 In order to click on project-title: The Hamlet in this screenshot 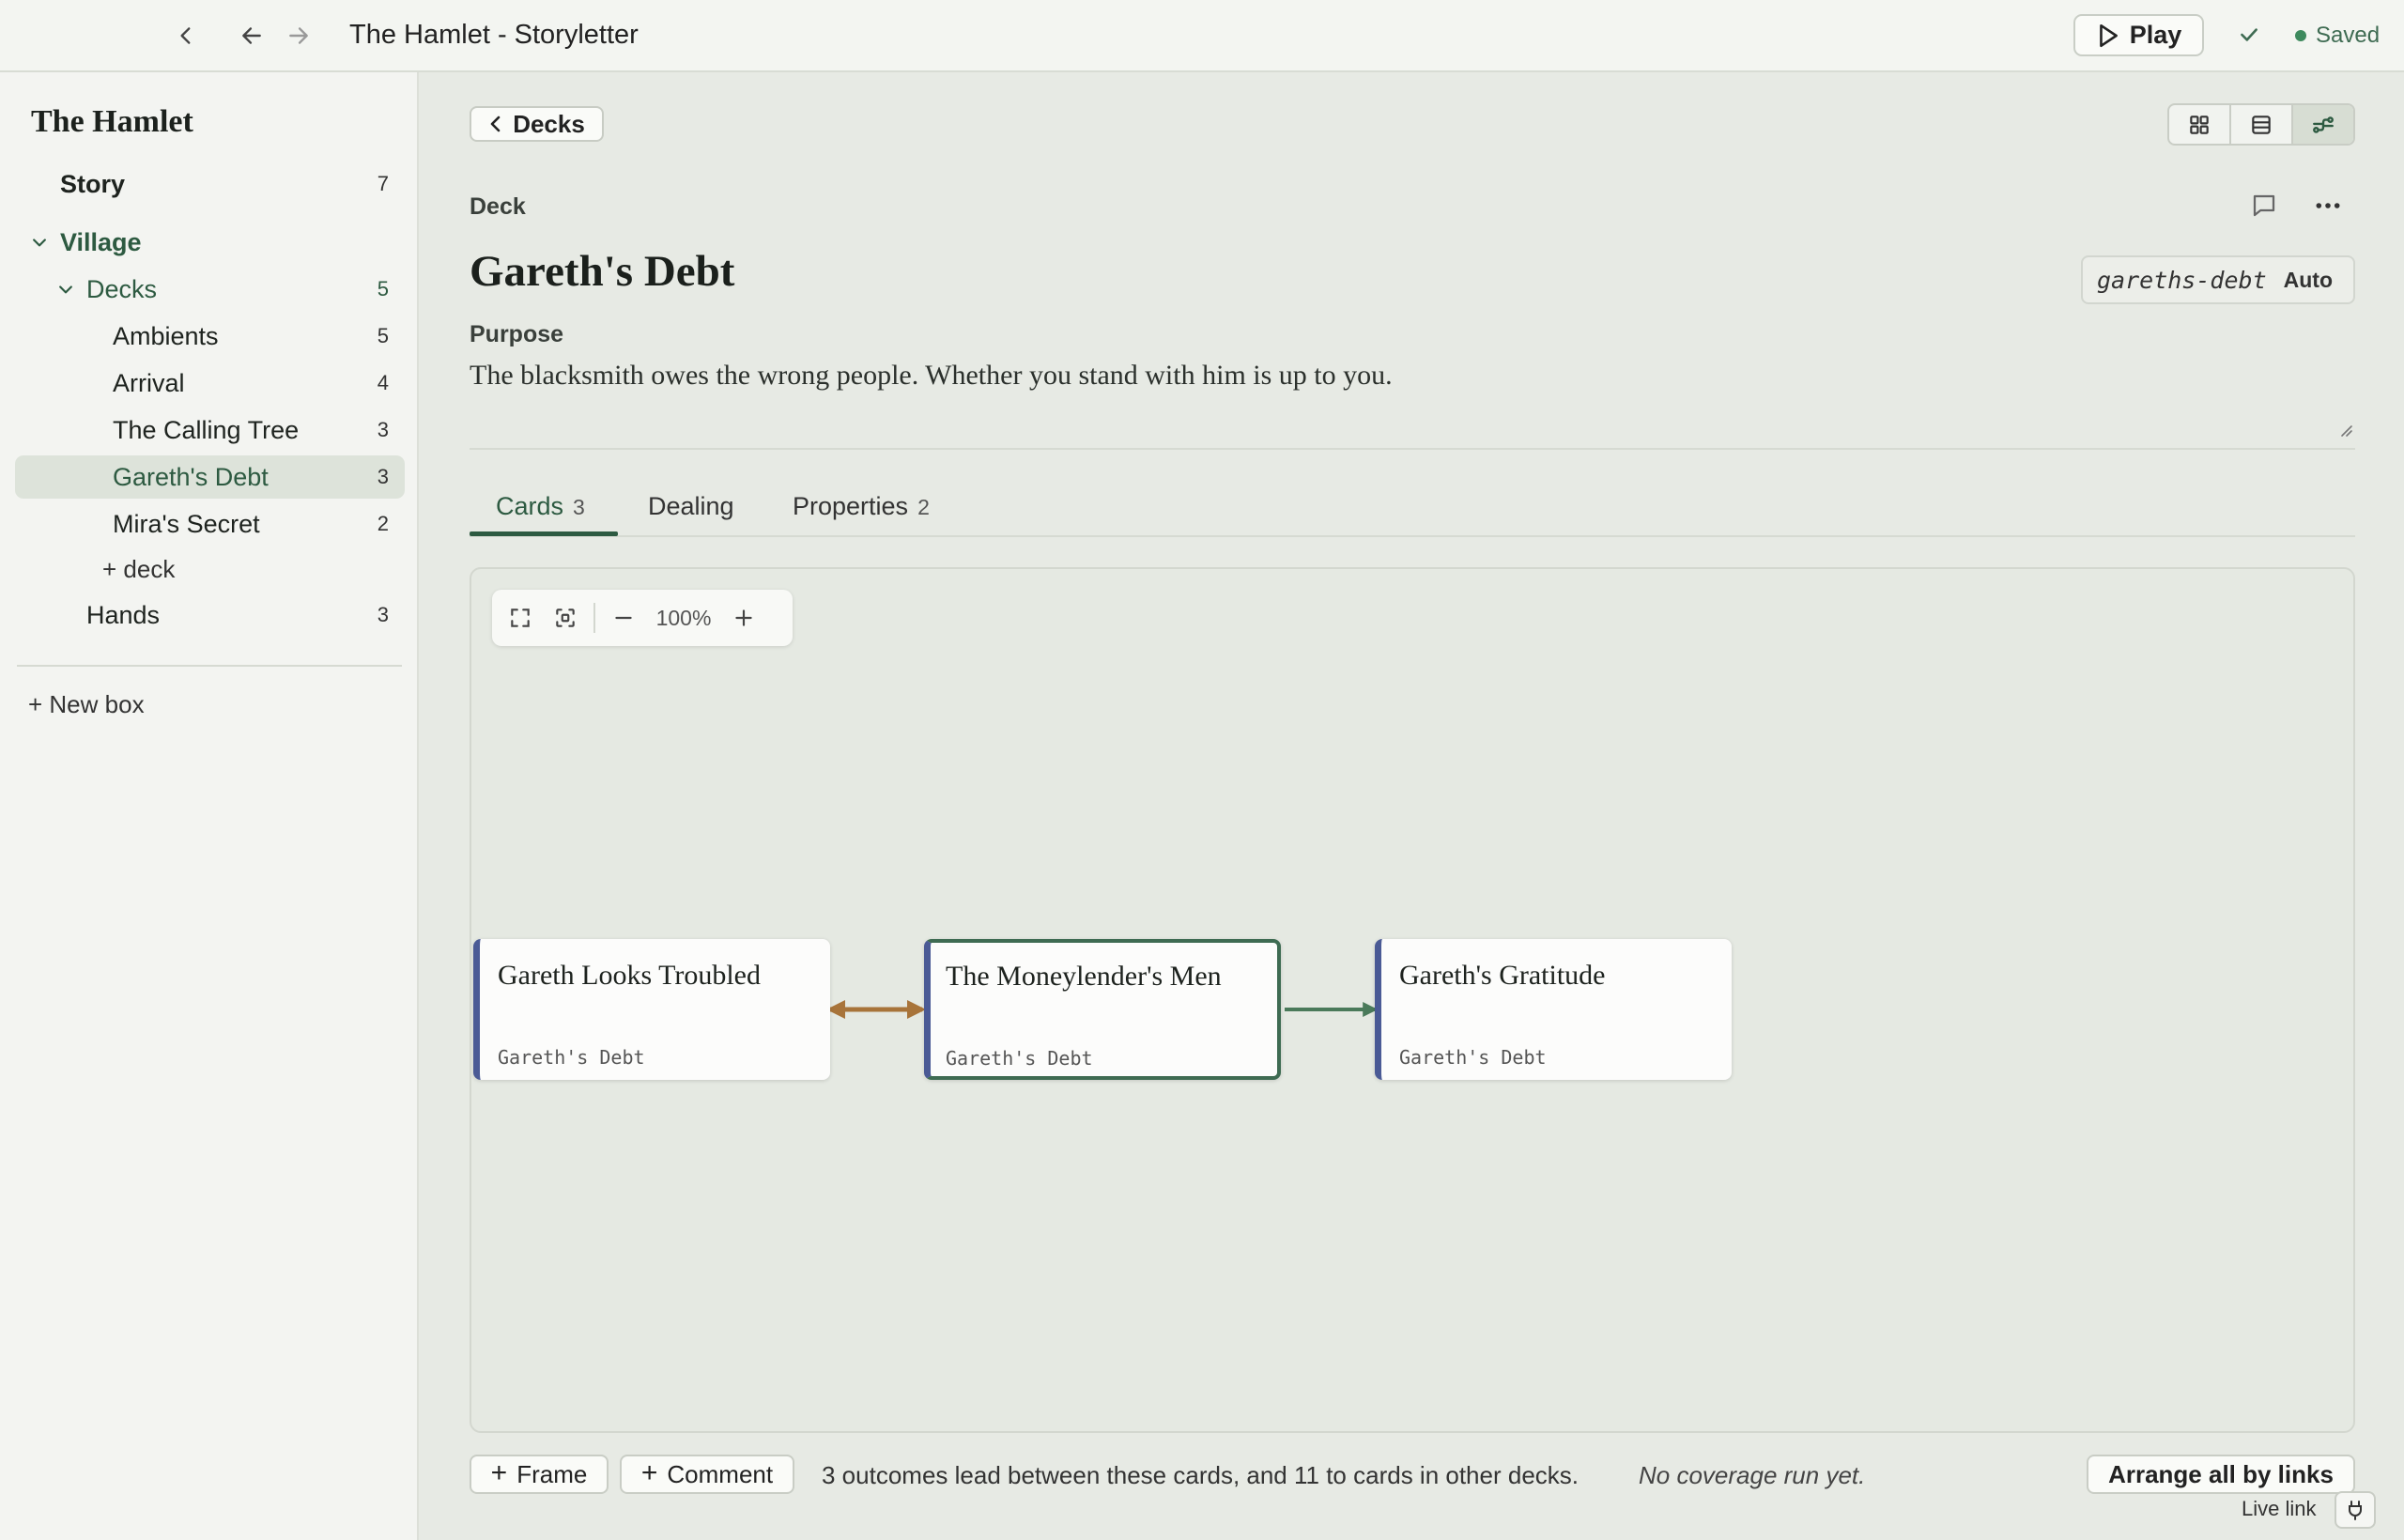, I will do `click(112, 121)`.